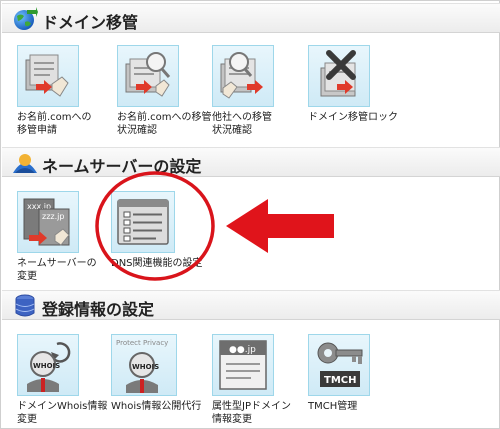 The height and width of the screenshot is (429, 500). I want to click on tmch-key-icon: TMCH, so click(340, 364).